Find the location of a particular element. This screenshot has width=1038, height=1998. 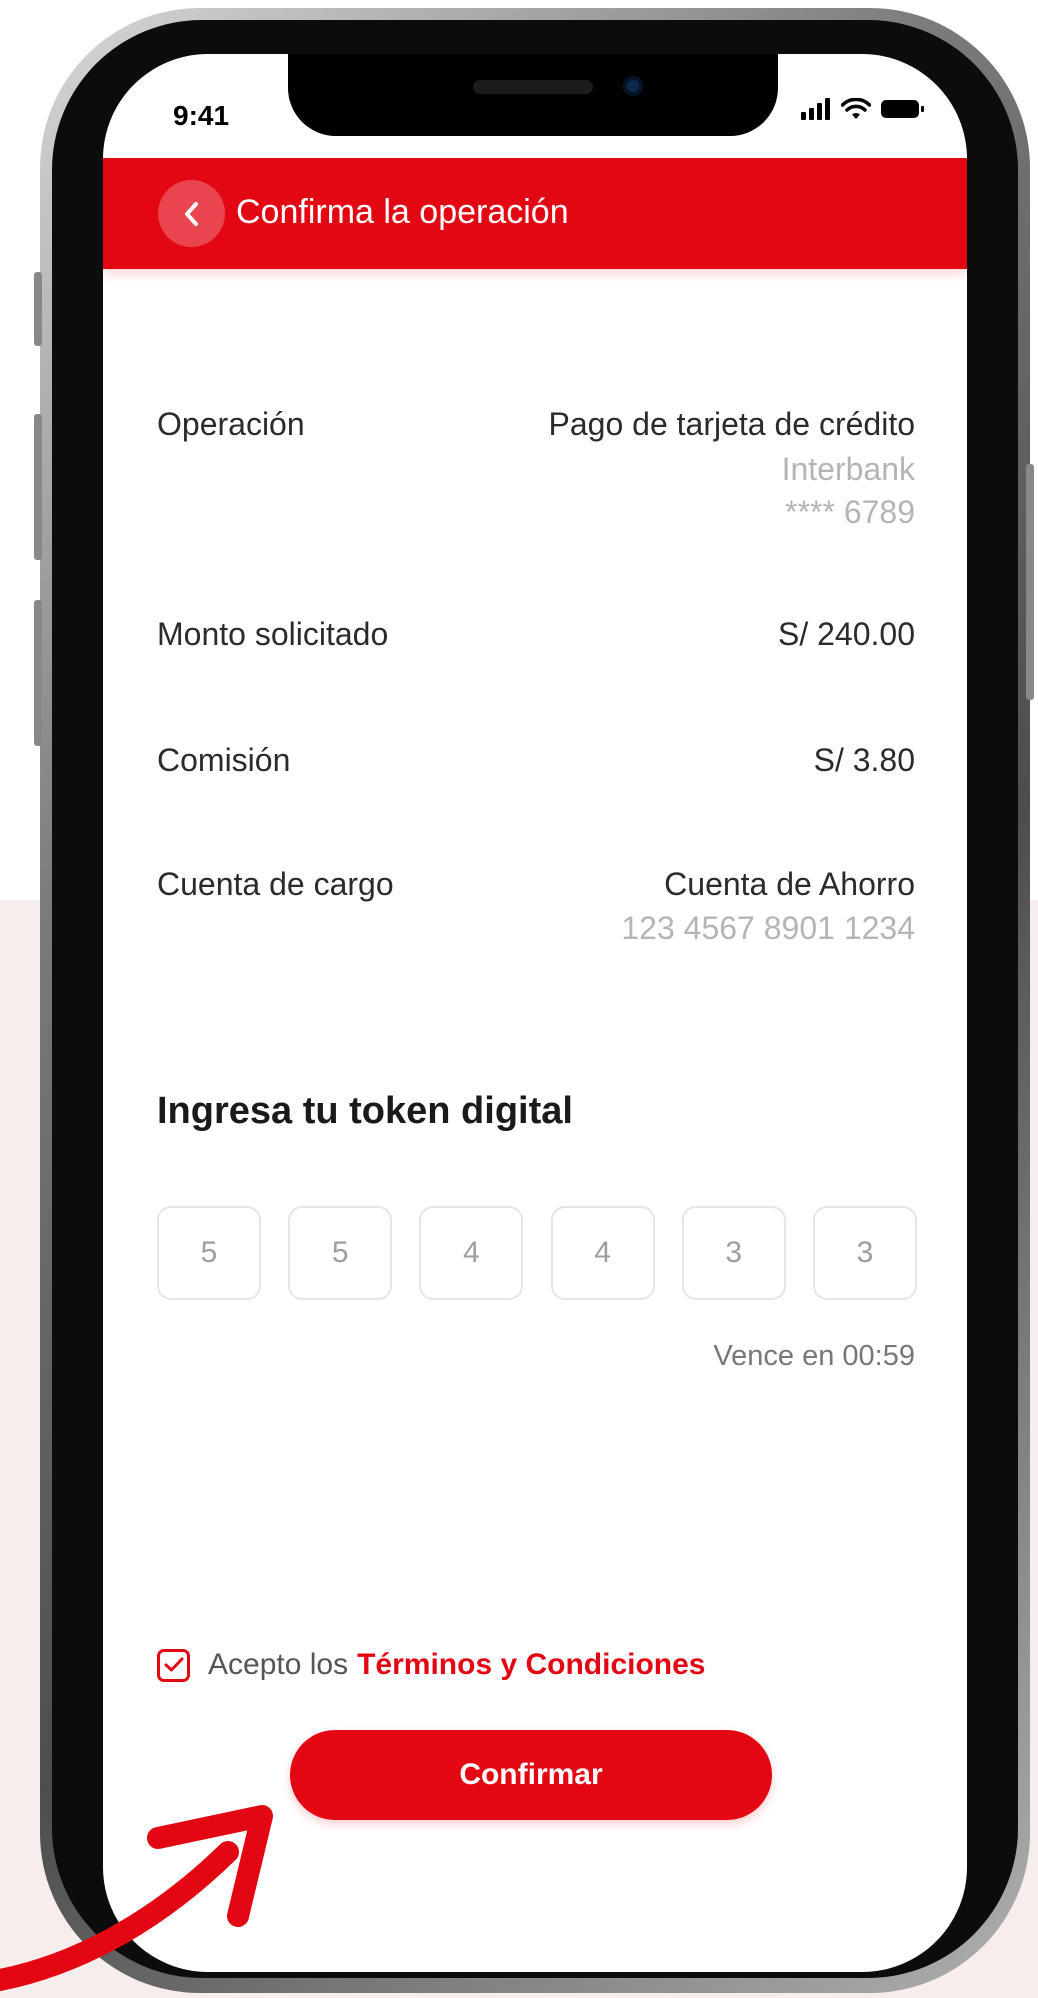

amount-value: S/ 240.00 is located at coordinates (846, 634).